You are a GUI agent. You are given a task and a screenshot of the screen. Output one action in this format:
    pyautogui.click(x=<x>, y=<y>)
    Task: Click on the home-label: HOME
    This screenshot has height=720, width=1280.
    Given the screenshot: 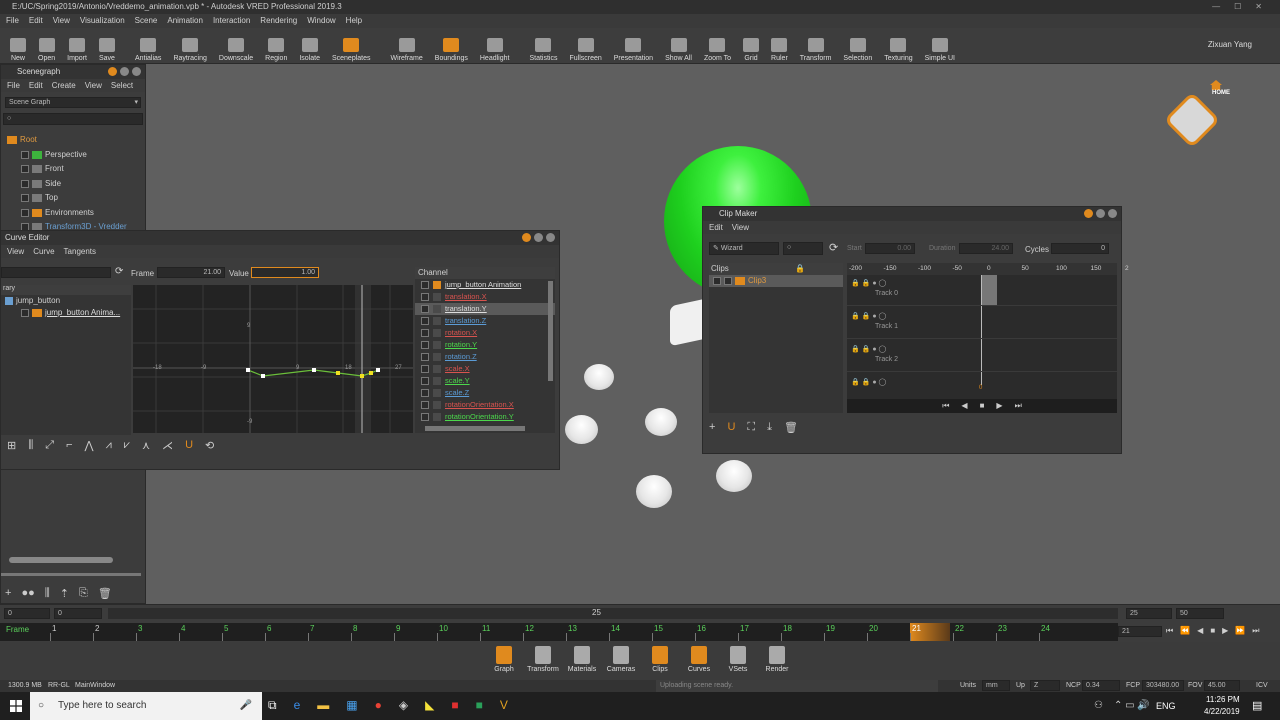 What is the action you would take?
    pyautogui.click(x=1221, y=93)
    